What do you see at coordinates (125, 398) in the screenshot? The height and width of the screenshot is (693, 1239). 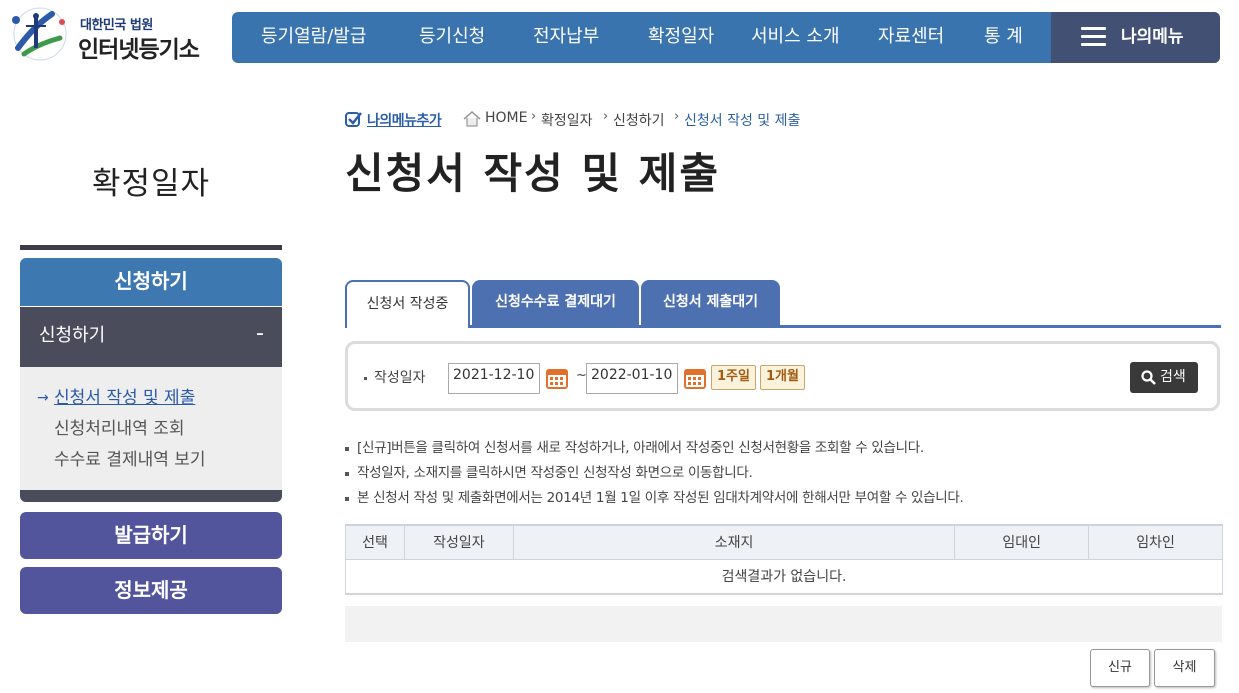 I see `sidebar-sub-item-label: 신청서 작성 및 제출` at bounding box center [125, 398].